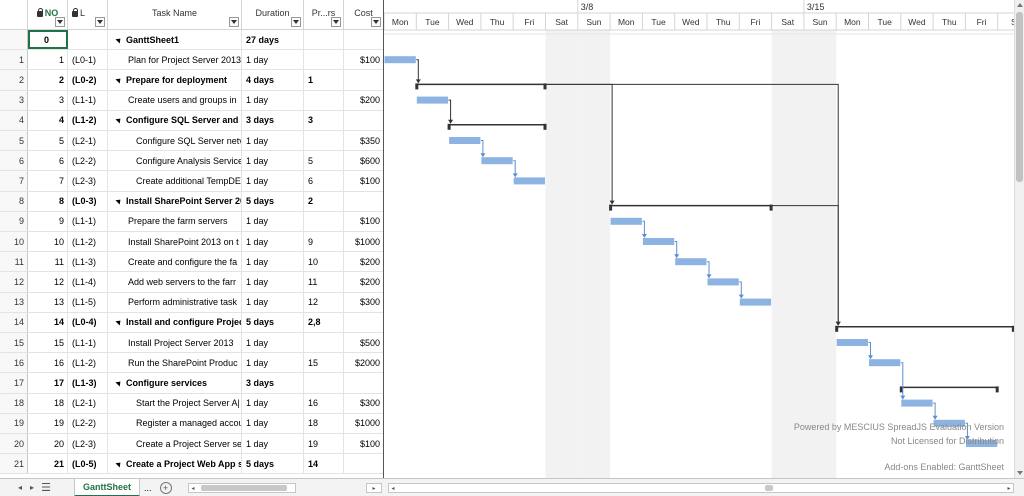 This screenshot has width=1024, height=496. Describe the element at coordinates (273, 201) in the screenshot. I see `cell-duration: 5 days` at that location.